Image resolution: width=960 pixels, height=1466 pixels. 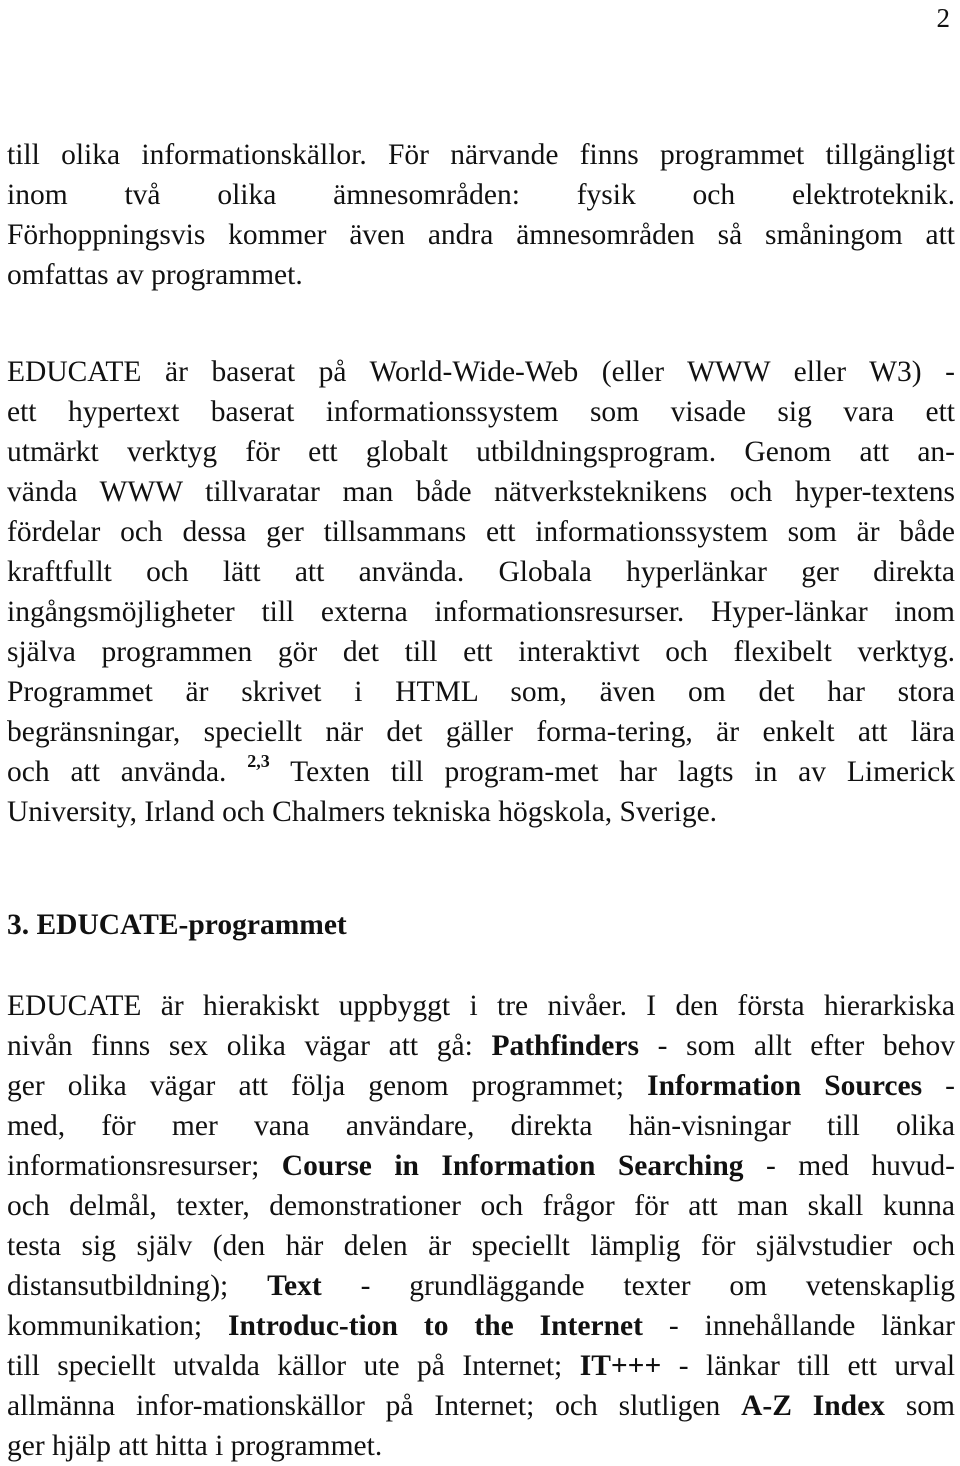 What do you see at coordinates (512, 1166) in the screenshot?
I see `term-course-in-information-searching: Course in Information Searching` at bounding box center [512, 1166].